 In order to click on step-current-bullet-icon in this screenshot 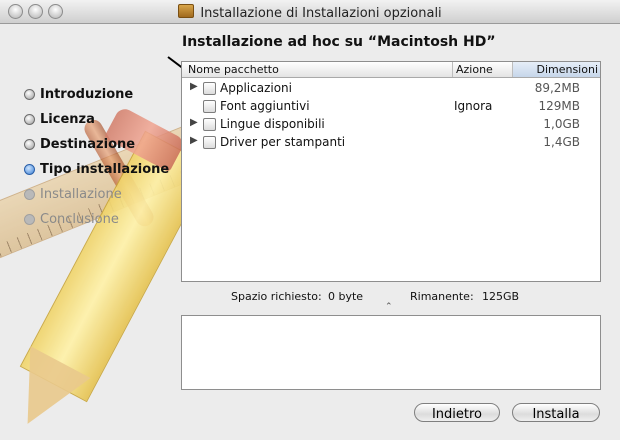, I will do `click(29, 169)`.